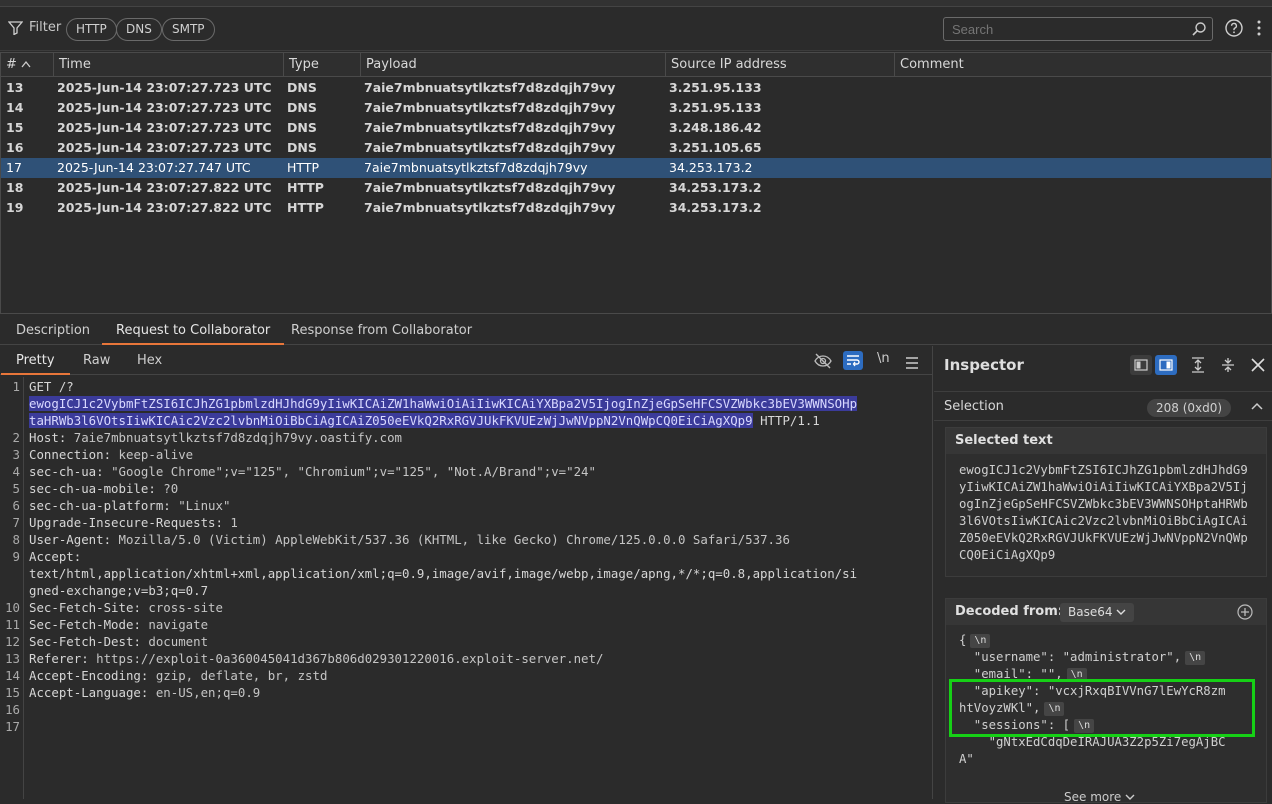  Describe the element at coordinates (1099, 797) in the screenshot. I see `see-more-button: See more` at that location.